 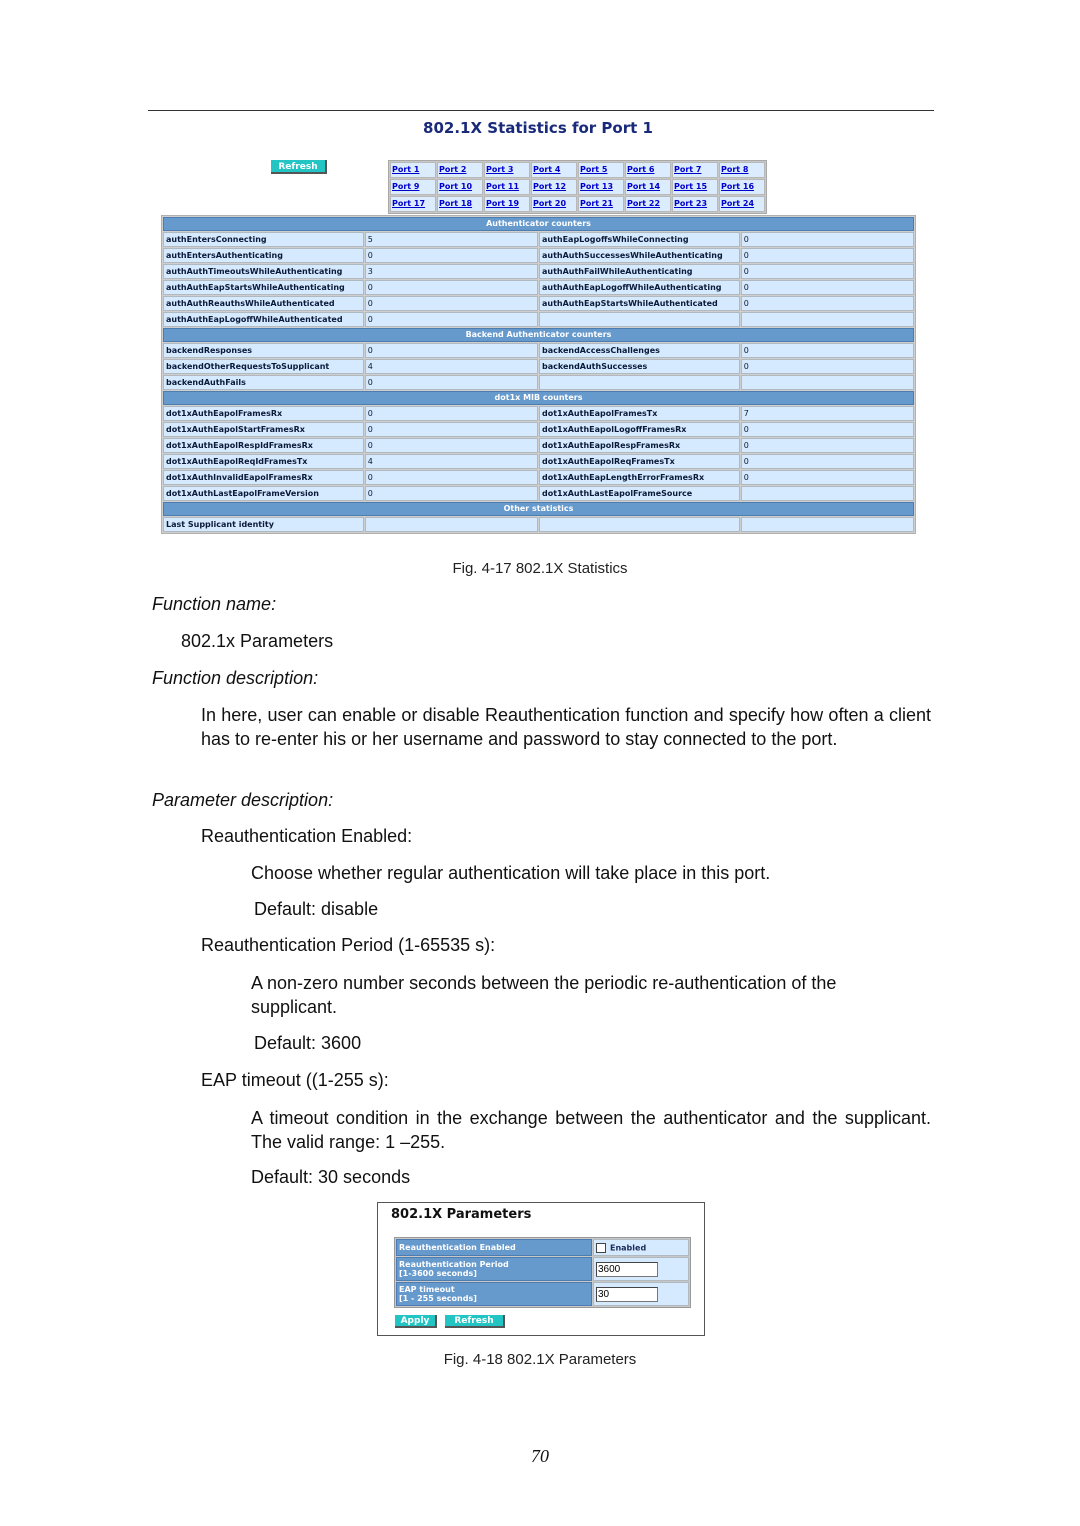 I want to click on eap-timeout-input, so click(x=627, y=1294).